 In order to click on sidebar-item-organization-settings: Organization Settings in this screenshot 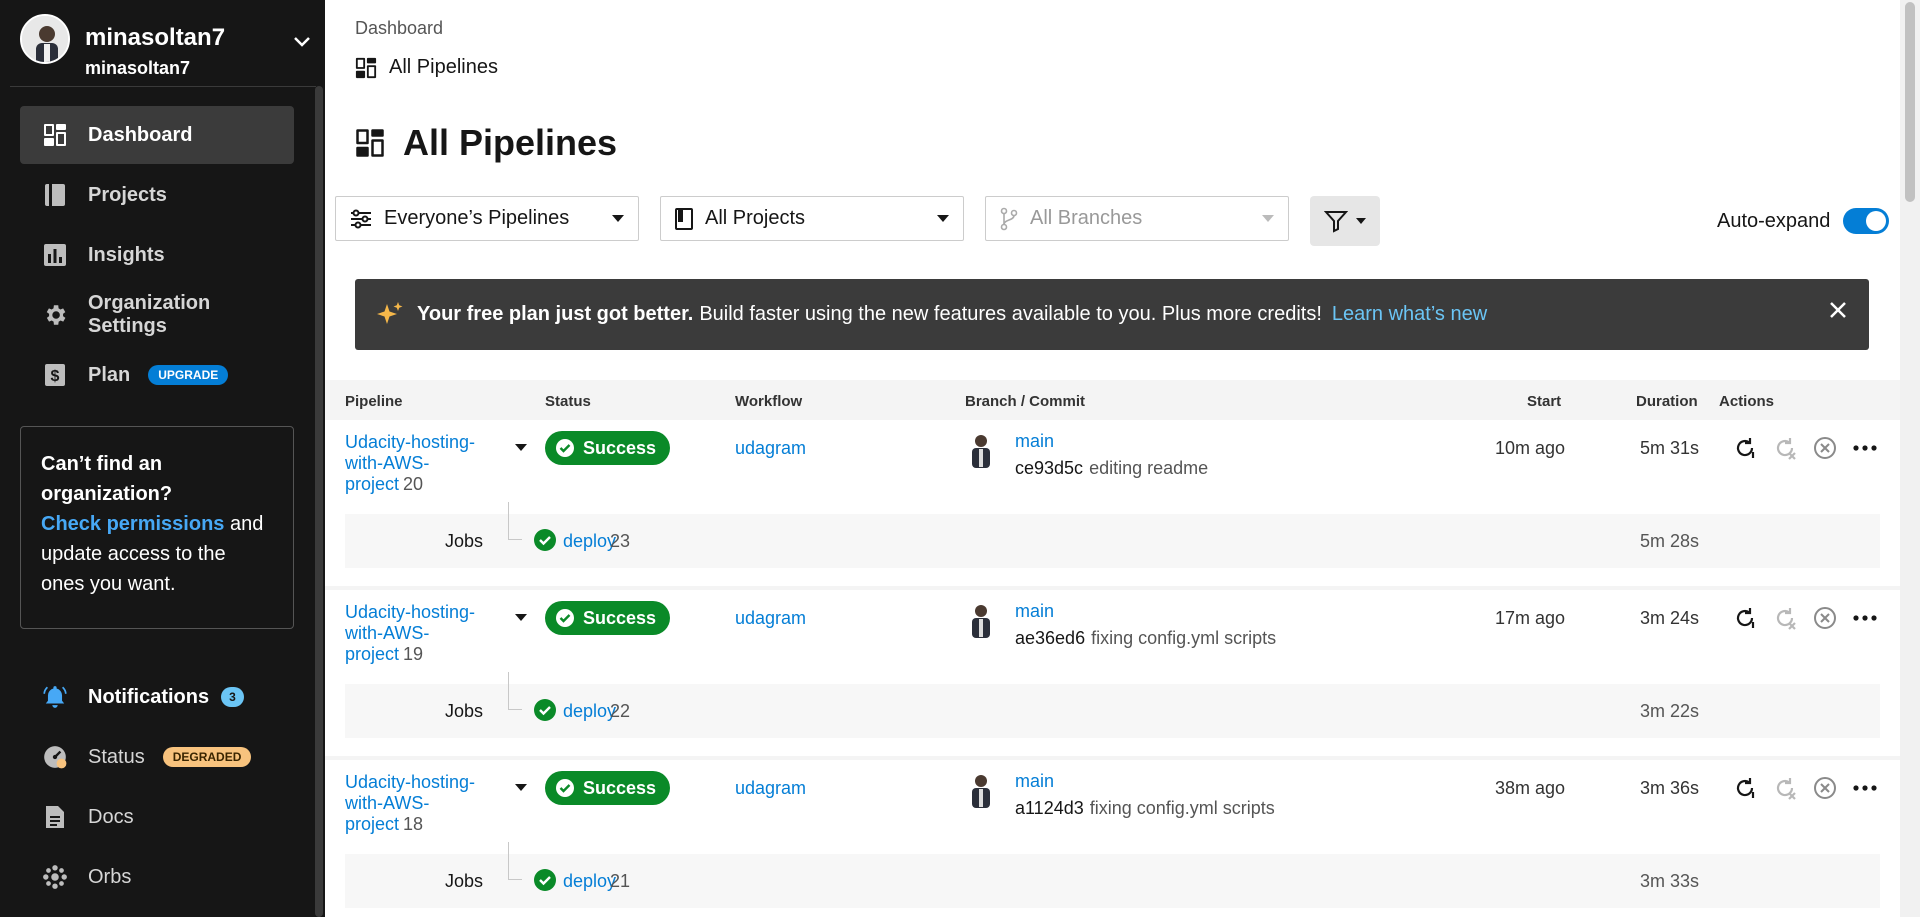, I will do `click(157, 315)`.